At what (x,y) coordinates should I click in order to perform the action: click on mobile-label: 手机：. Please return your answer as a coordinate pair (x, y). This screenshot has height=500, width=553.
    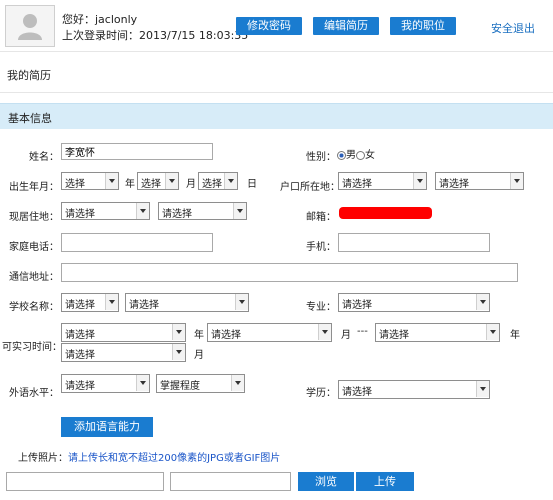
    Looking at the image, I should click on (321, 247).